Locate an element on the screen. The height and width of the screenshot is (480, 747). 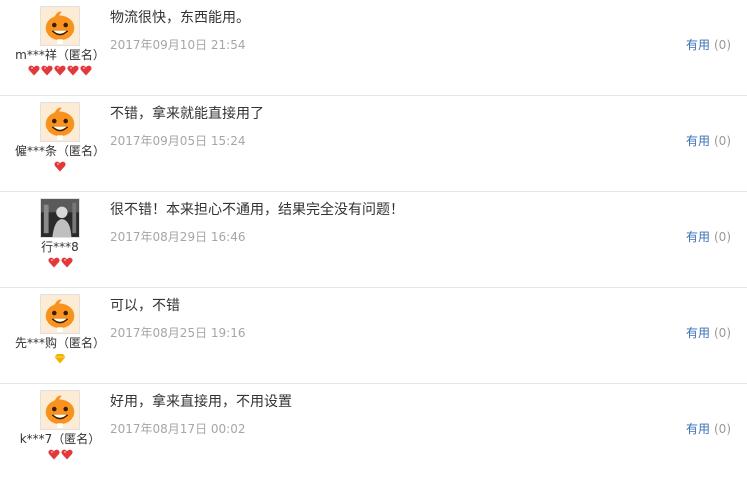
reviewer-name: m***祥（匿名） is located at coordinates (60, 55).